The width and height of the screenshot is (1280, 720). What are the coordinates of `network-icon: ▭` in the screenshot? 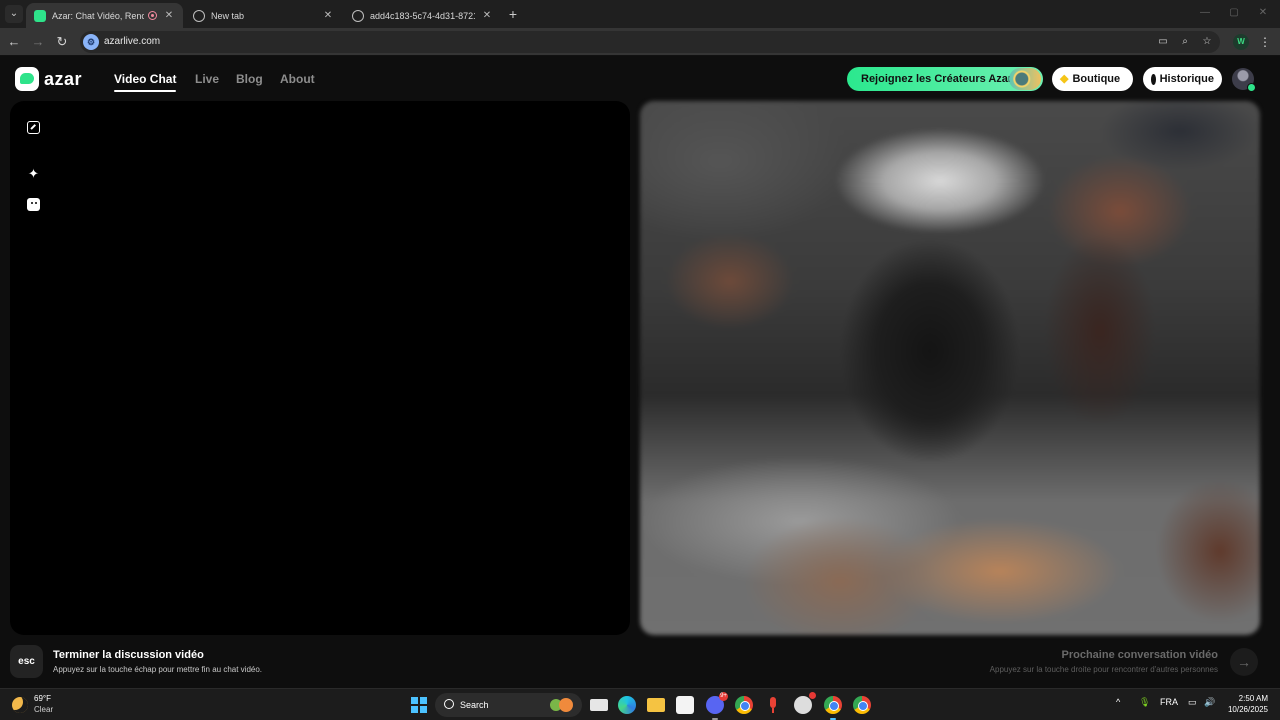 It's located at (1192, 702).